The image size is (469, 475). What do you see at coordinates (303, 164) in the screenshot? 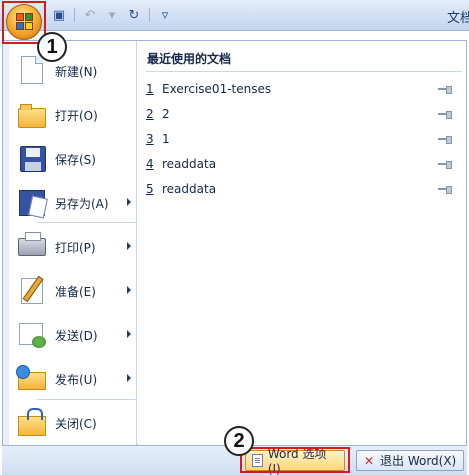
I see `recent-document-item: 4 readdata` at bounding box center [303, 164].